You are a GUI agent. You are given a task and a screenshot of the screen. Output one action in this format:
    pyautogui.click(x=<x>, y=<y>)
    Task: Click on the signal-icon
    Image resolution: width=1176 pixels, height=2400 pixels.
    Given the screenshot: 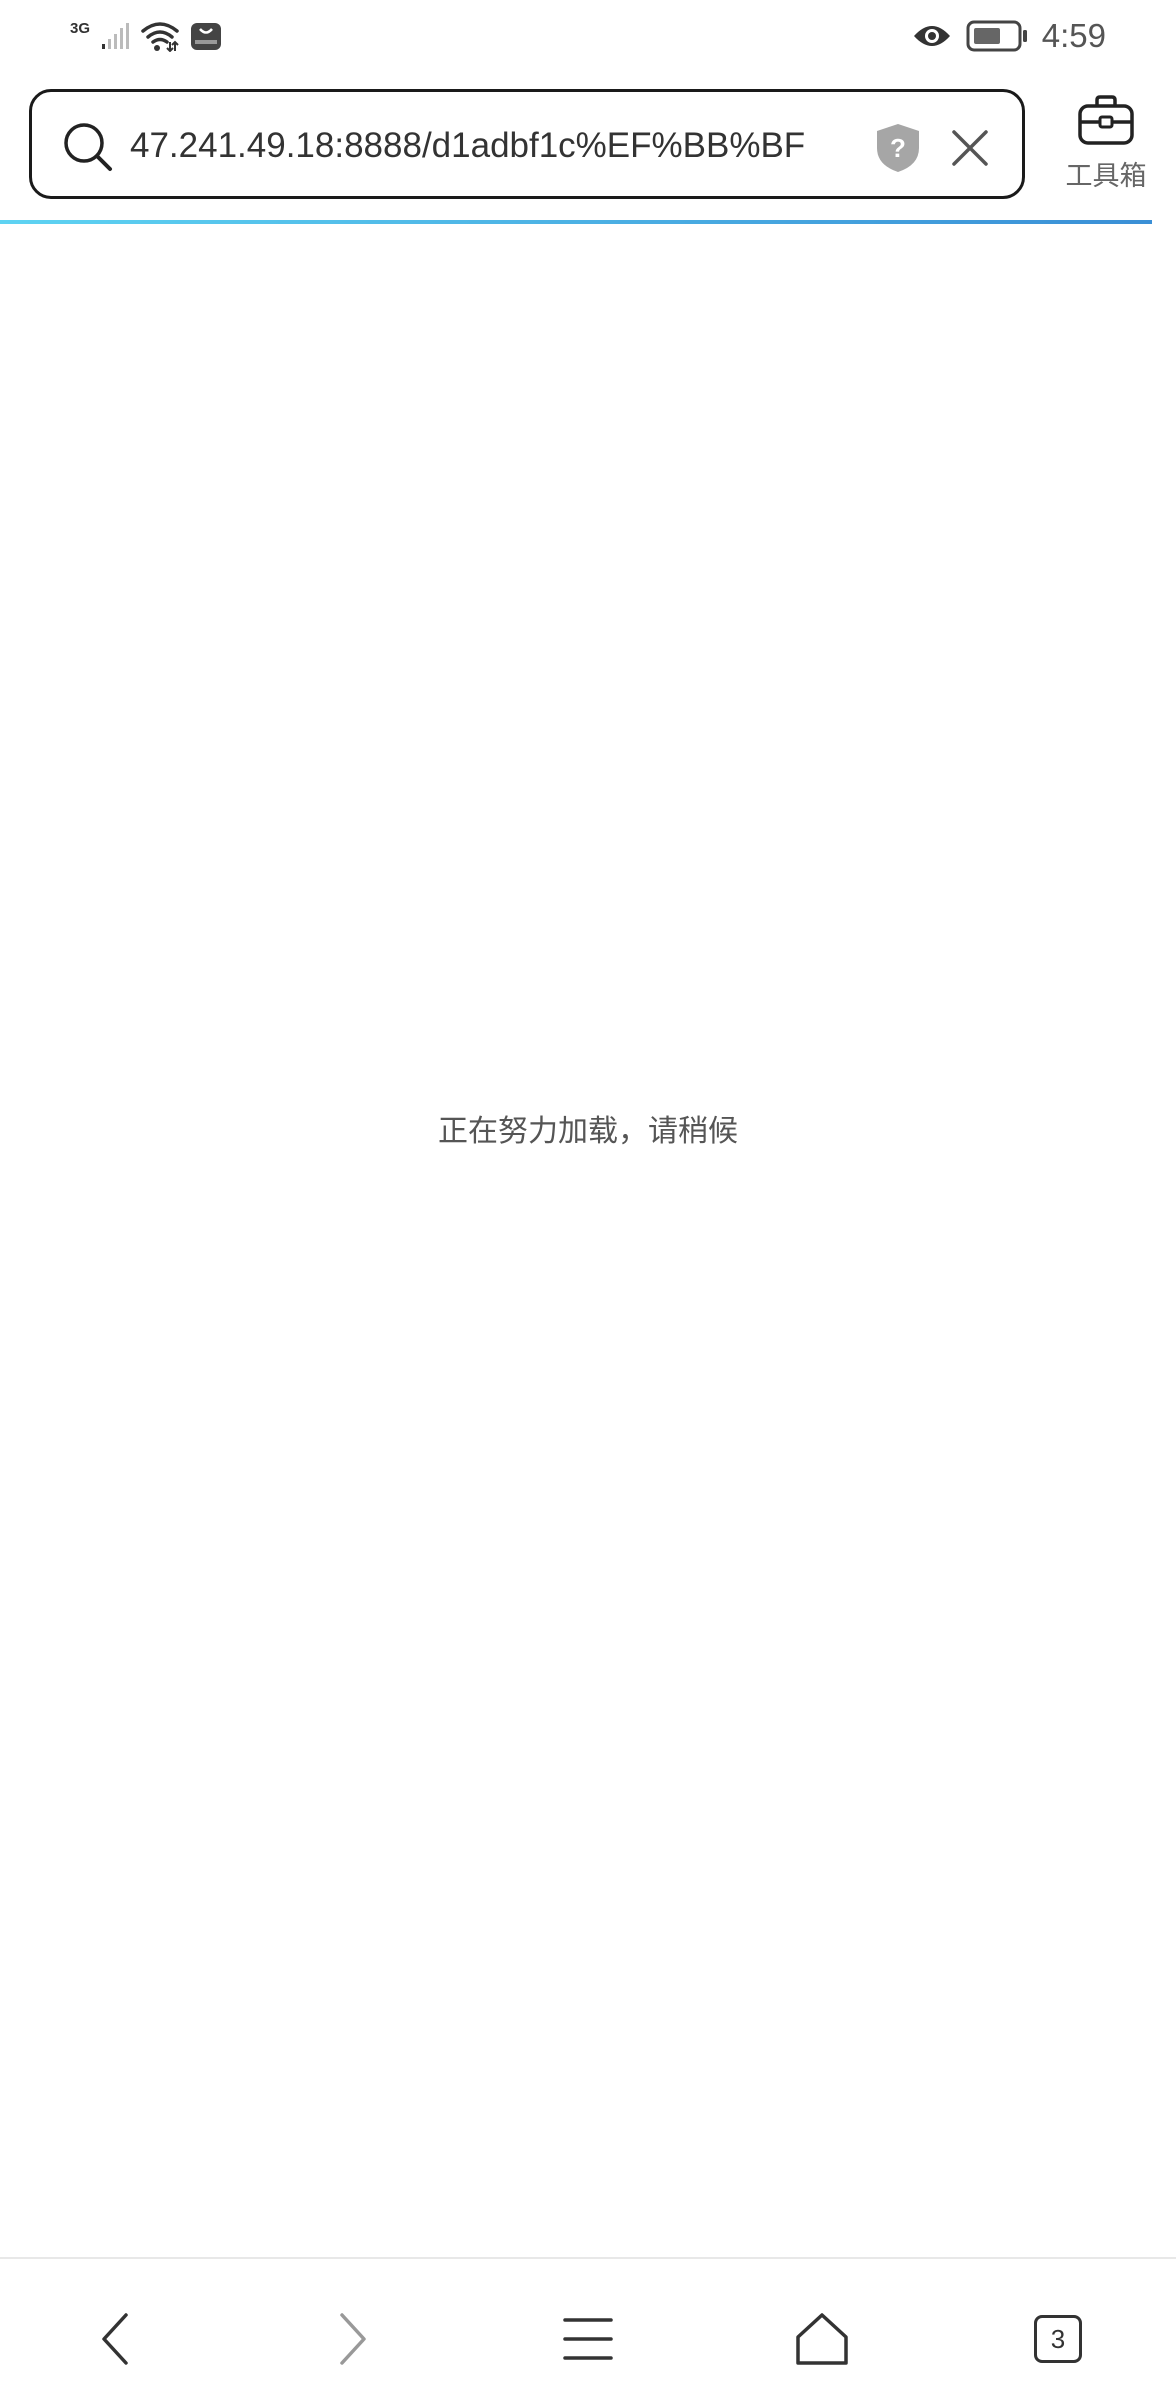 What is the action you would take?
    pyautogui.click(x=116, y=36)
    